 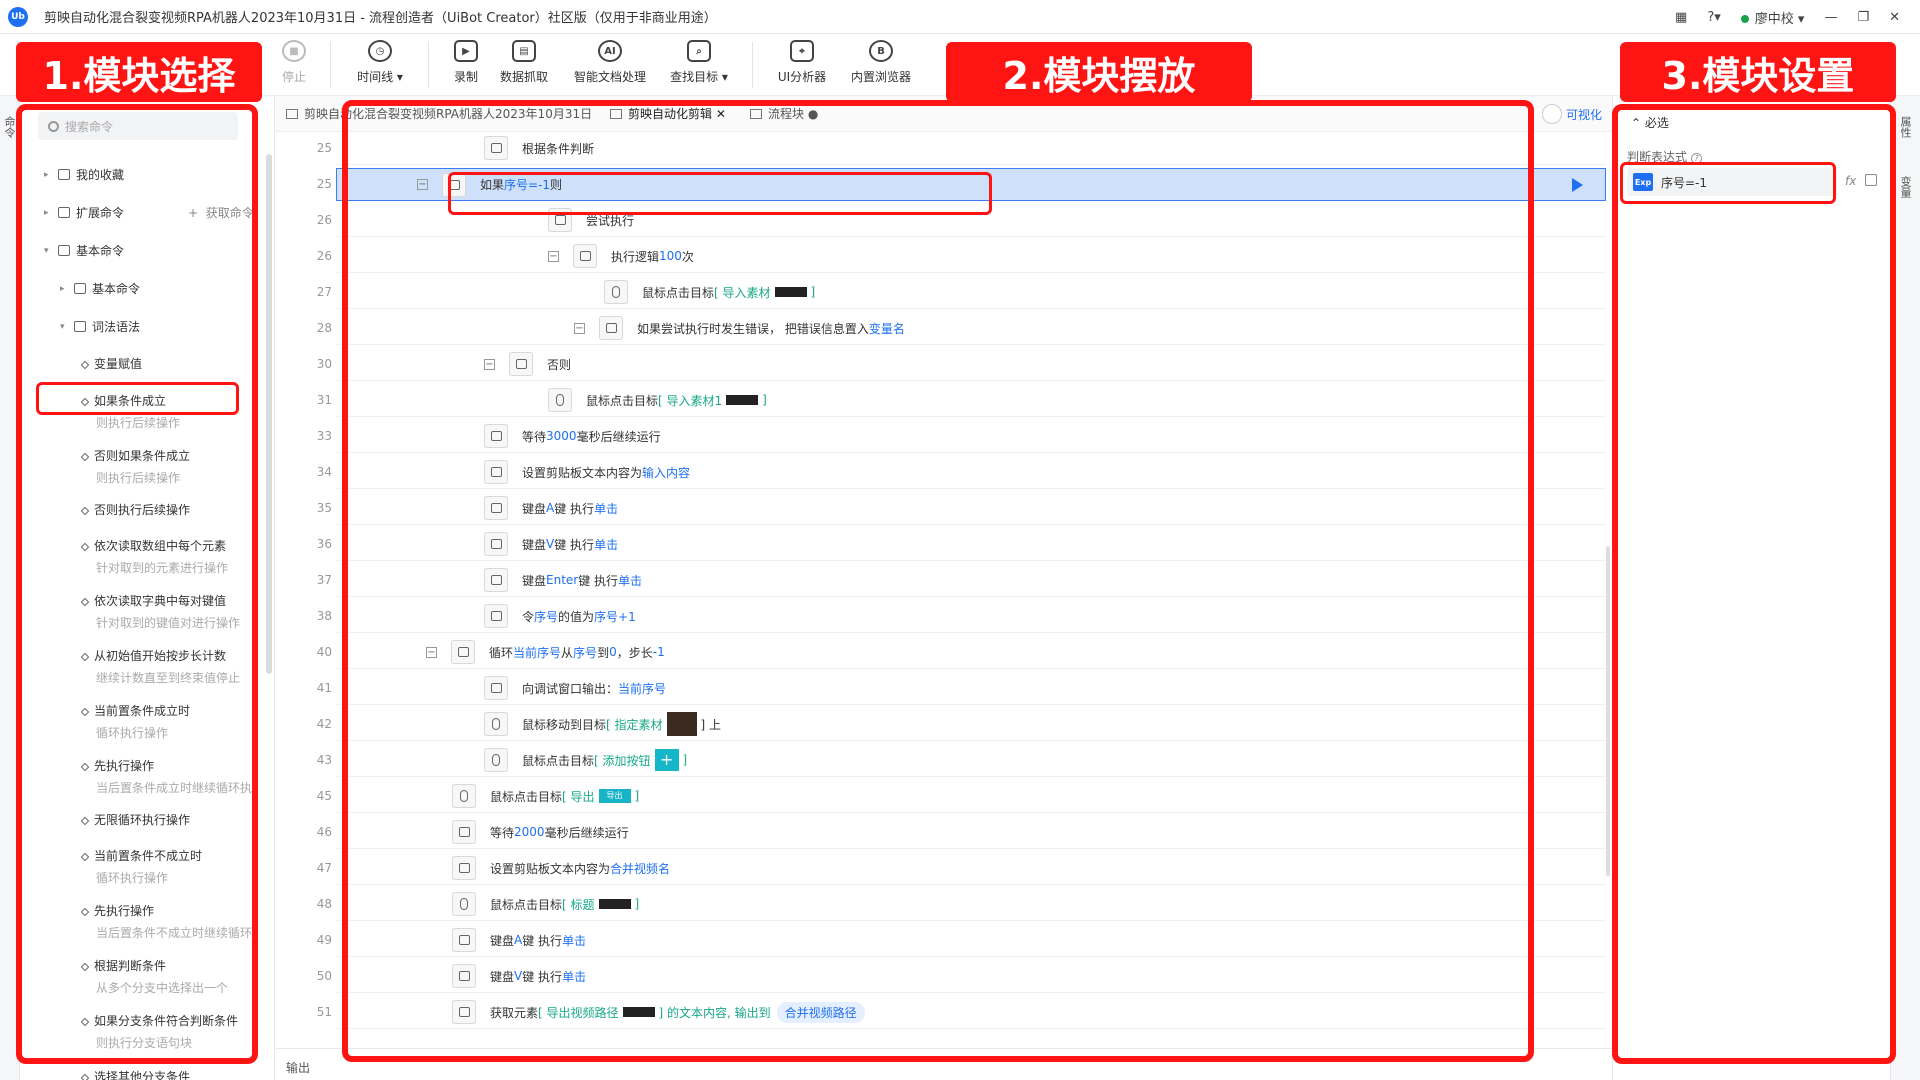 I want to click on tab-flow-block: 流程块 ●, so click(x=784, y=113).